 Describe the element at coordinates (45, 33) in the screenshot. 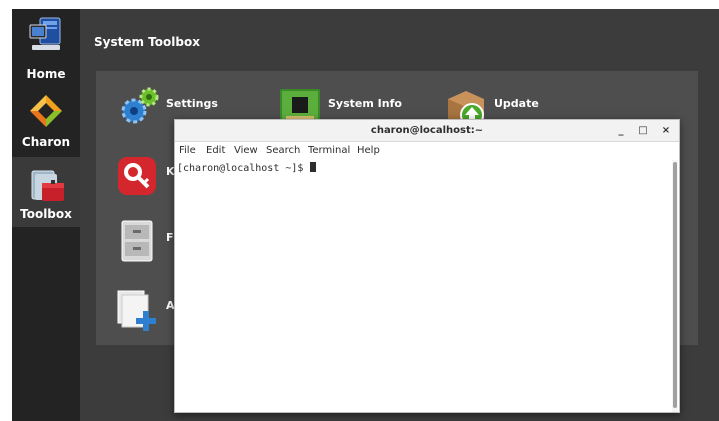

I see `computer-icon` at that location.